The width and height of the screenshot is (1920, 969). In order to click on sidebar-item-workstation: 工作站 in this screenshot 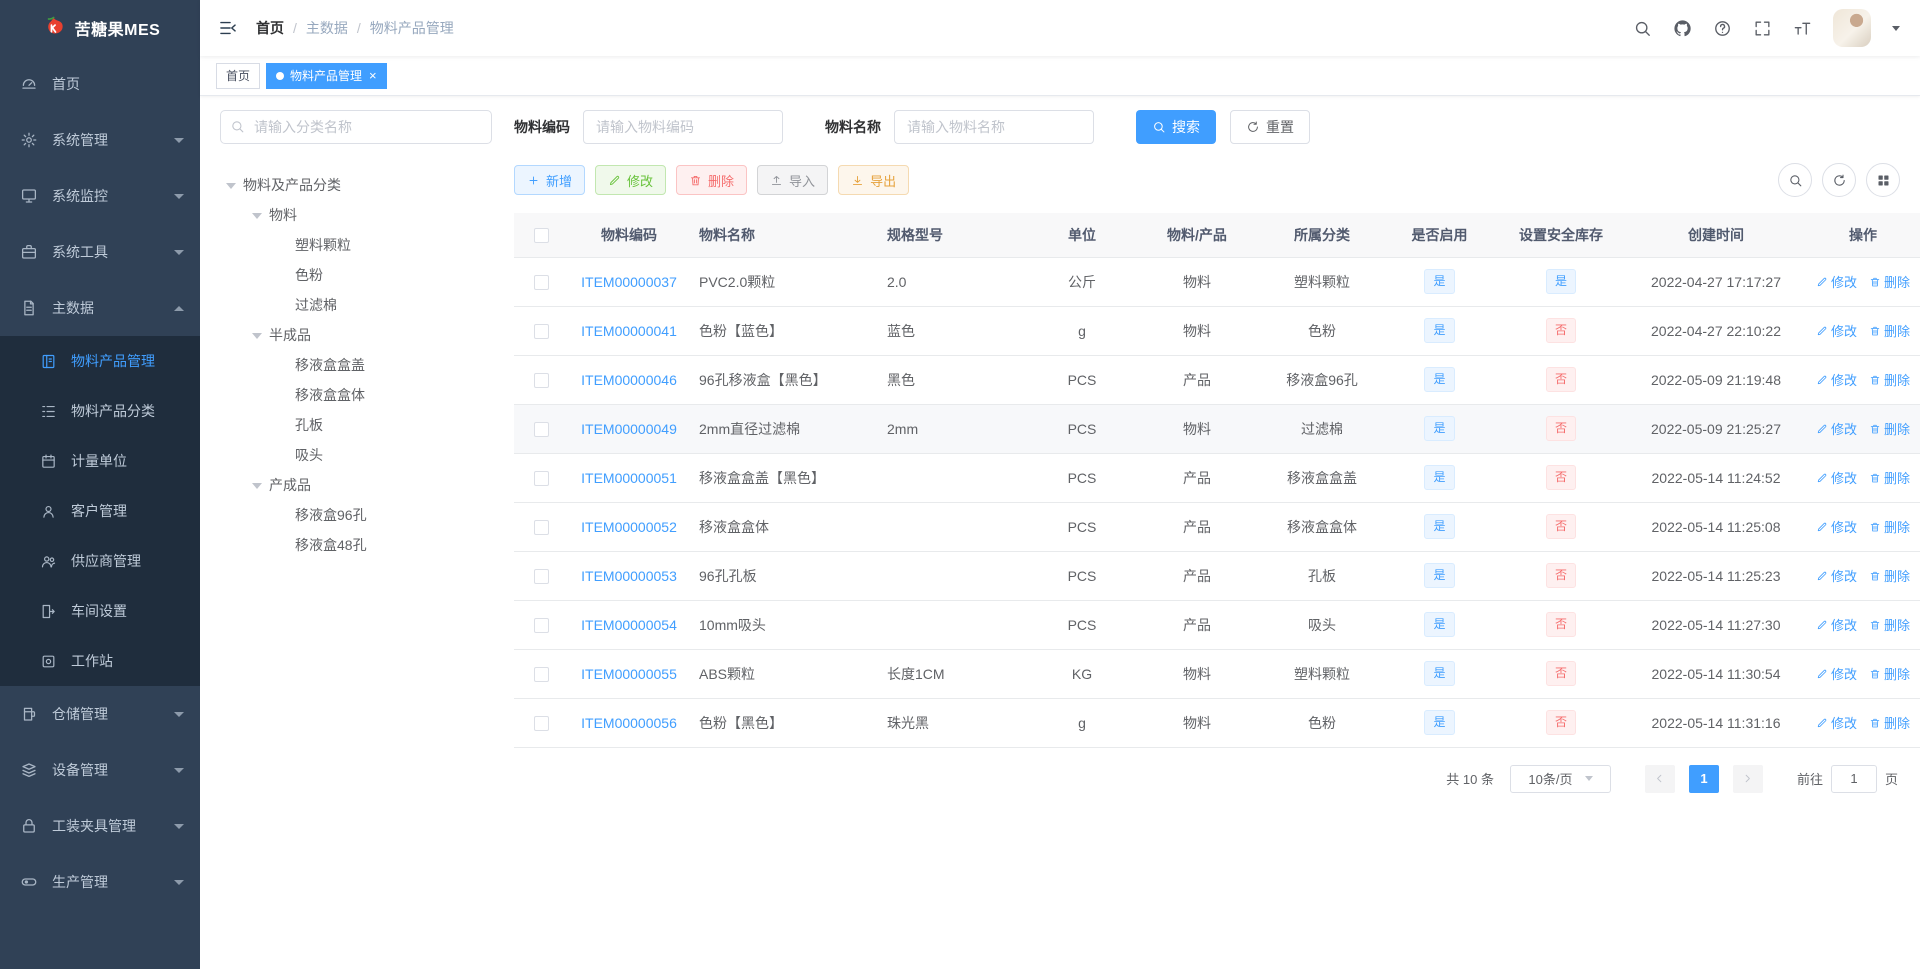, I will do `click(100, 661)`.